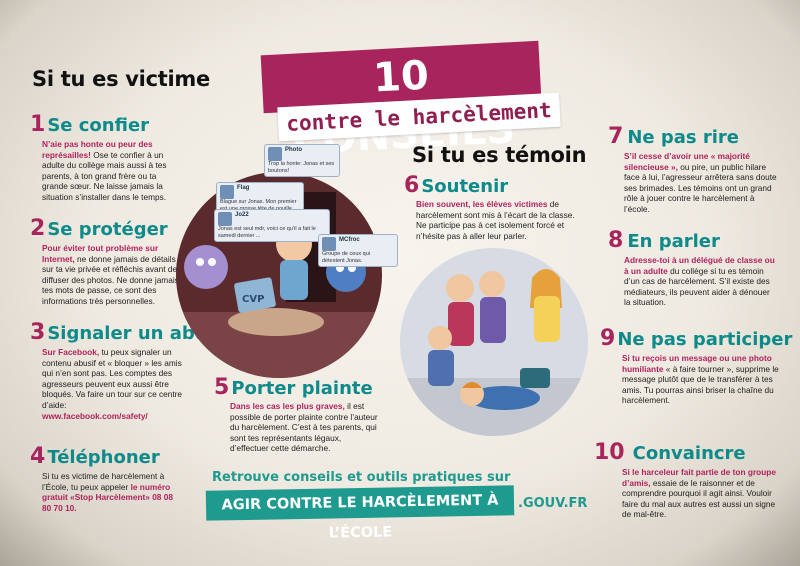  What do you see at coordinates (301, 167) in the screenshot?
I see `chat-text: Trop la honte: Jonas et ses boutons!` at bounding box center [301, 167].